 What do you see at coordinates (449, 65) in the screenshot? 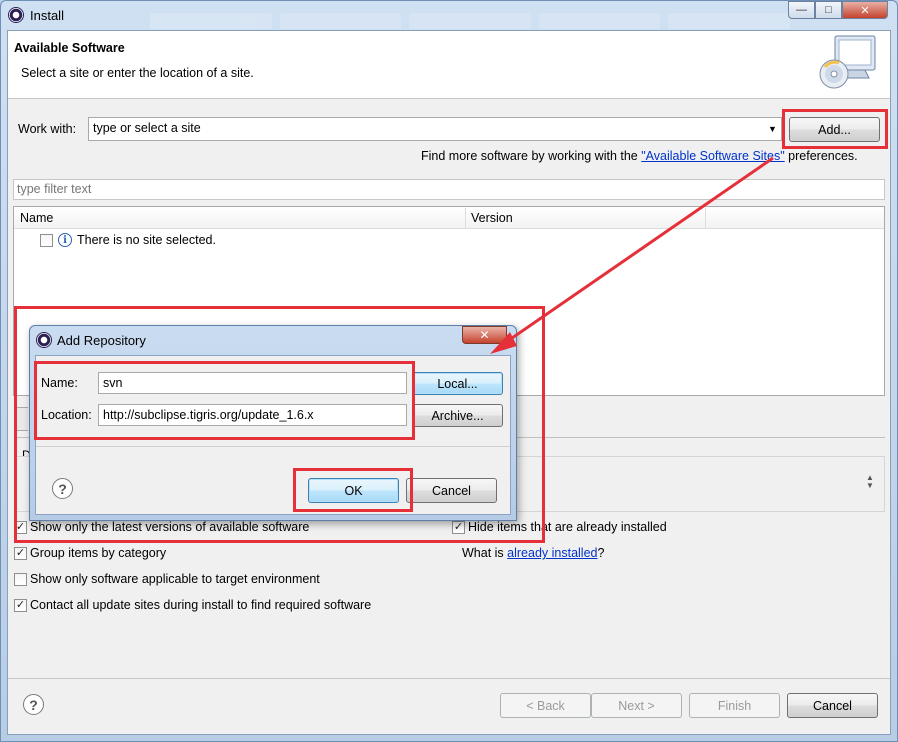
I see `header-banner` at bounding box center [449, 65].